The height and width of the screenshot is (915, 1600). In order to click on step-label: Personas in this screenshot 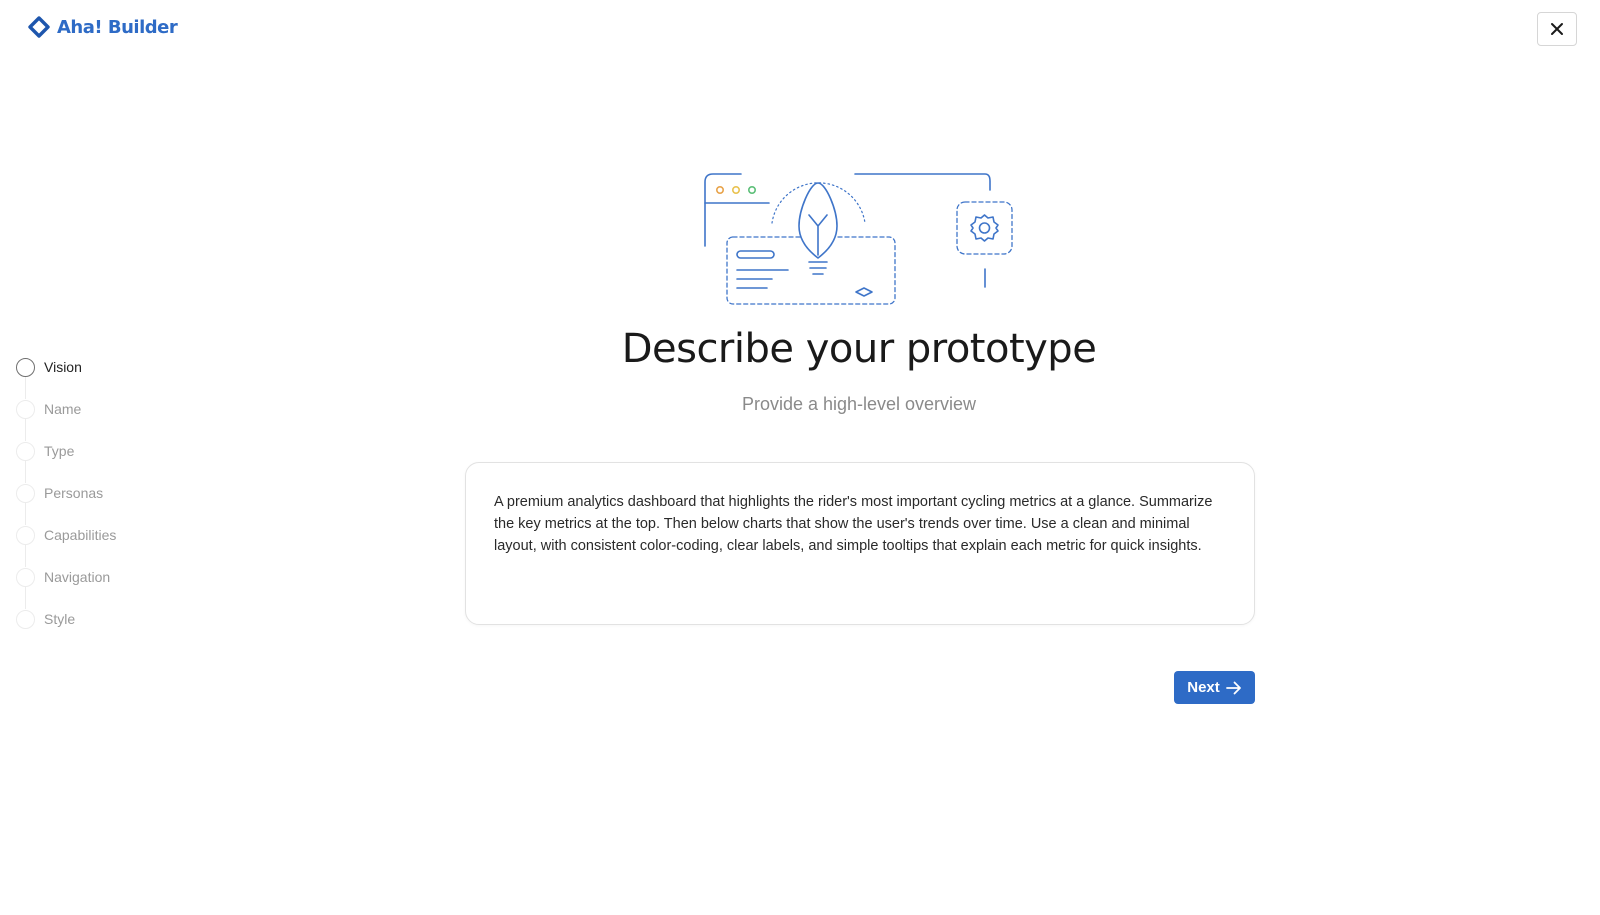, I will do `click(74, 493)`.